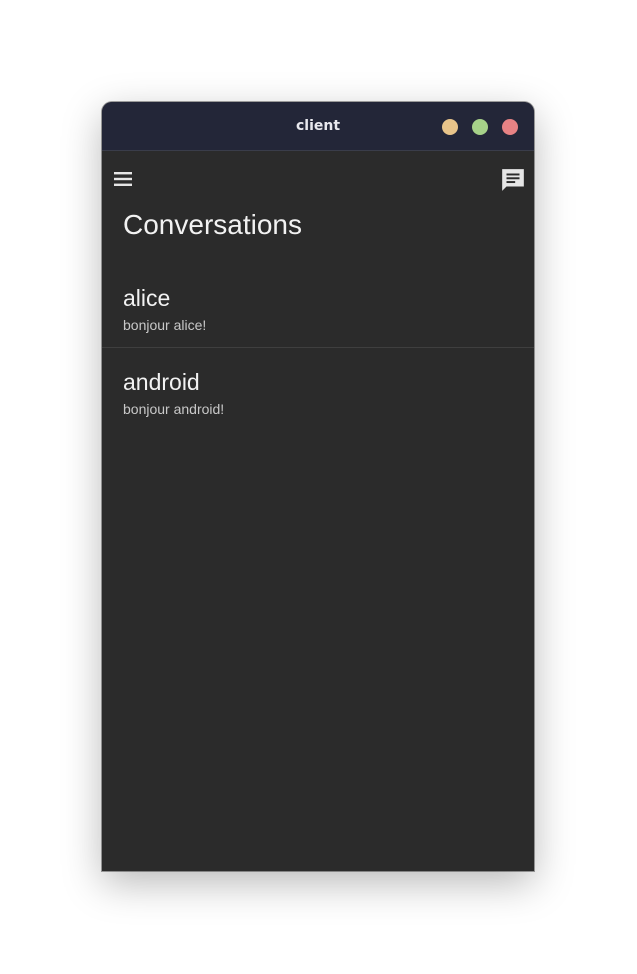 The height and width of the screenshot is (974, 637). What do you see at coordinates (480, 127) in the screenshot?
I see `maximize-button` at bounding box center [480, 127].